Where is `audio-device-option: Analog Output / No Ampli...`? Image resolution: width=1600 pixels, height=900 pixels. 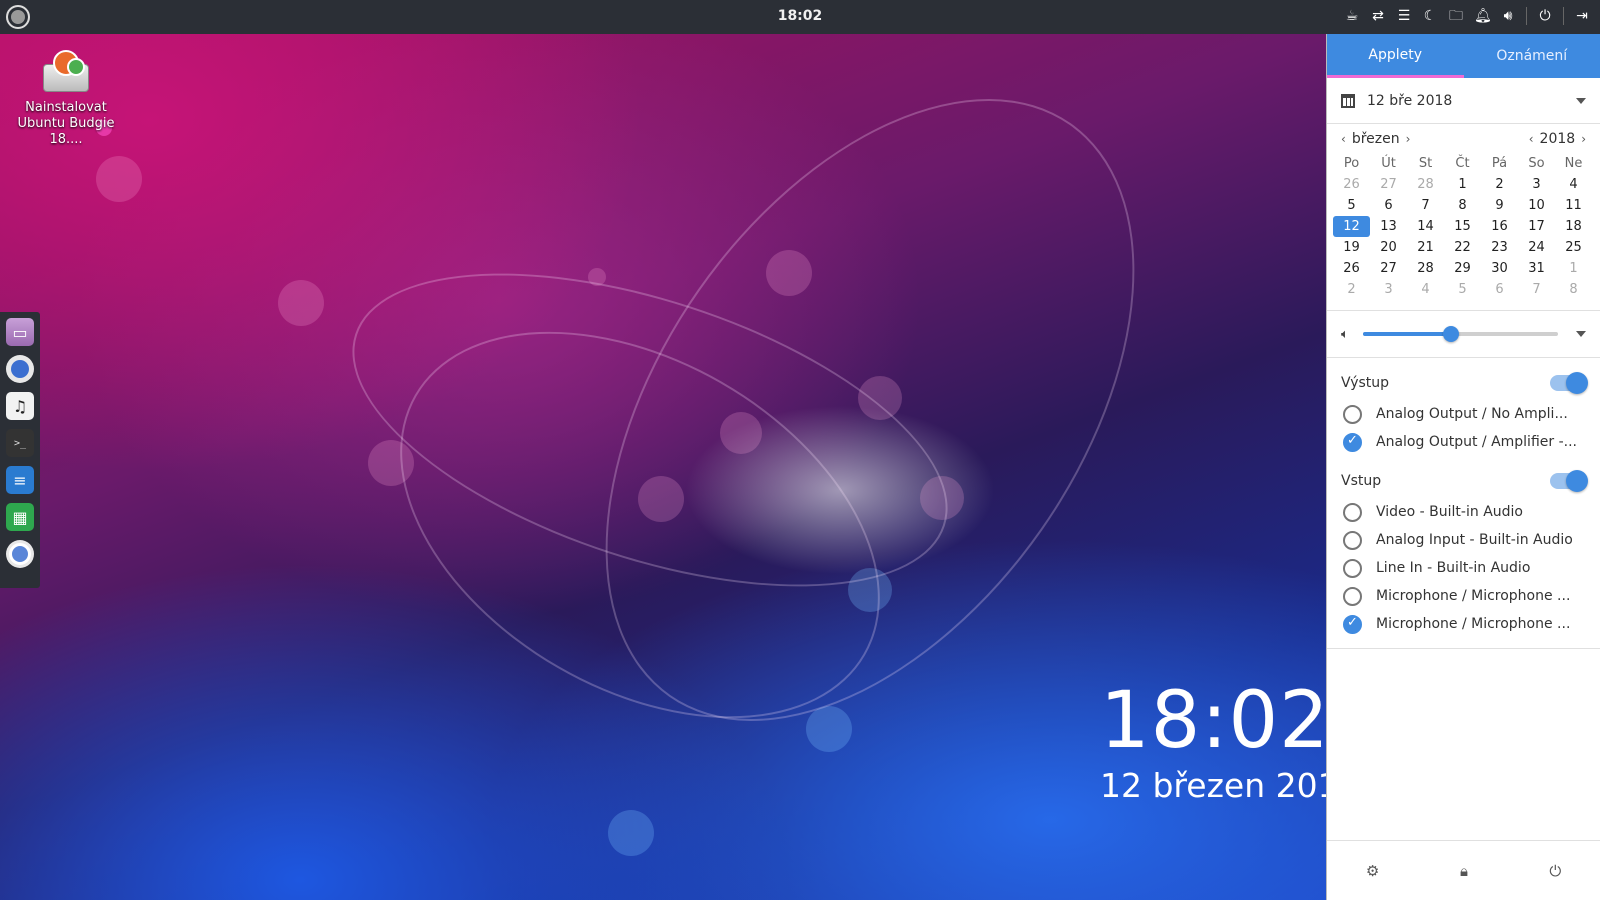 audio-device-option: Analog Output / No Ampli... is located at coordinates (1463, 414).